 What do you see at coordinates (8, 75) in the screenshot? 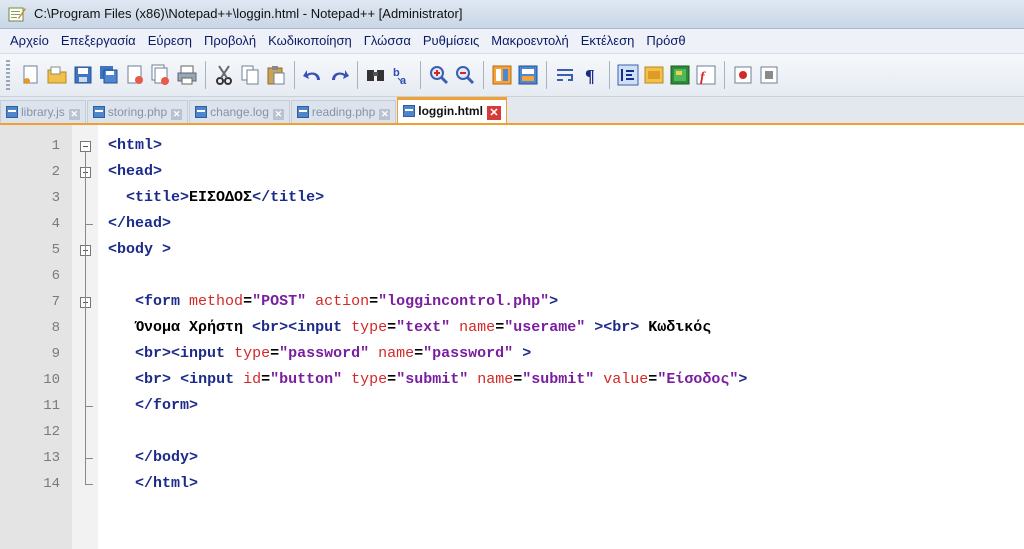
I see `toolbar-grip` at bounding box center [8, 75].